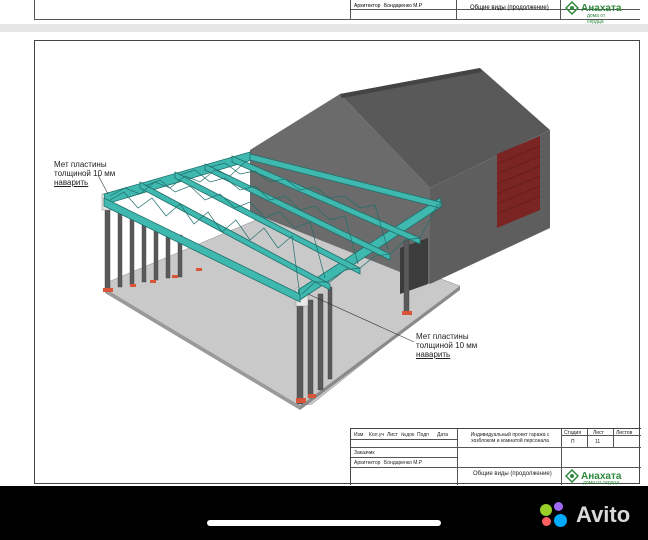  Describe the element at coordinates (598, 433) in the screenshot. I see `sheet-label: Лист` at that location.